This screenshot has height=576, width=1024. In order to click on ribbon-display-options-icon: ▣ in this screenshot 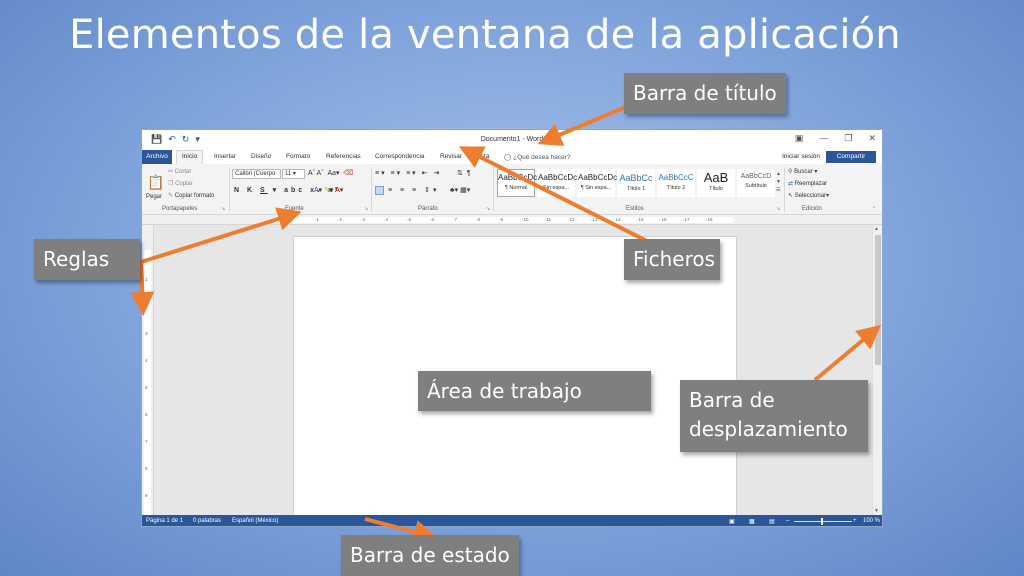, I will do `click(799, 138)`.